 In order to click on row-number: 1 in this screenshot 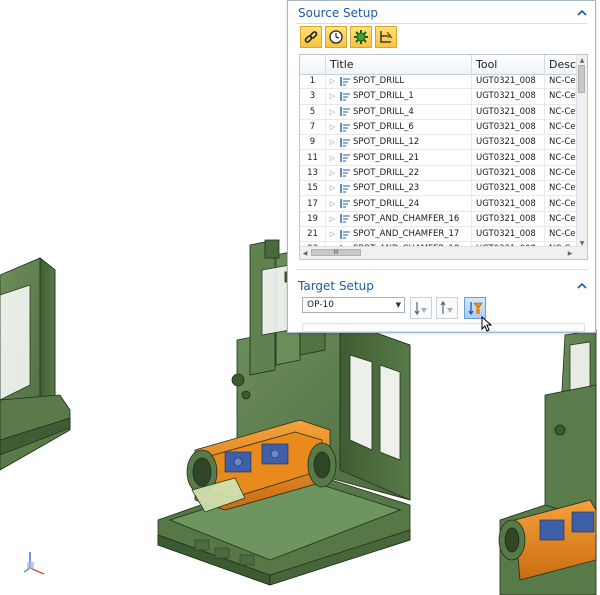, I will do `click(313, 81)`.